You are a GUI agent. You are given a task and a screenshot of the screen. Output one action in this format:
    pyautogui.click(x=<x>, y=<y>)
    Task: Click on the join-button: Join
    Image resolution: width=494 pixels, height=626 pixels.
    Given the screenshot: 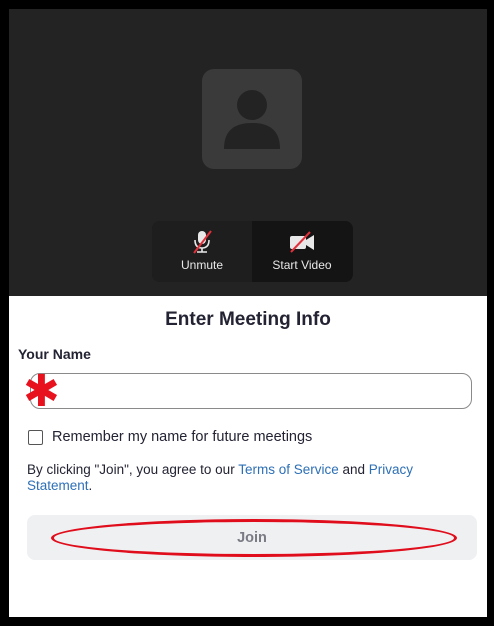 What is the action you would take?
    pyautogui.click(x=252, y=537)
    